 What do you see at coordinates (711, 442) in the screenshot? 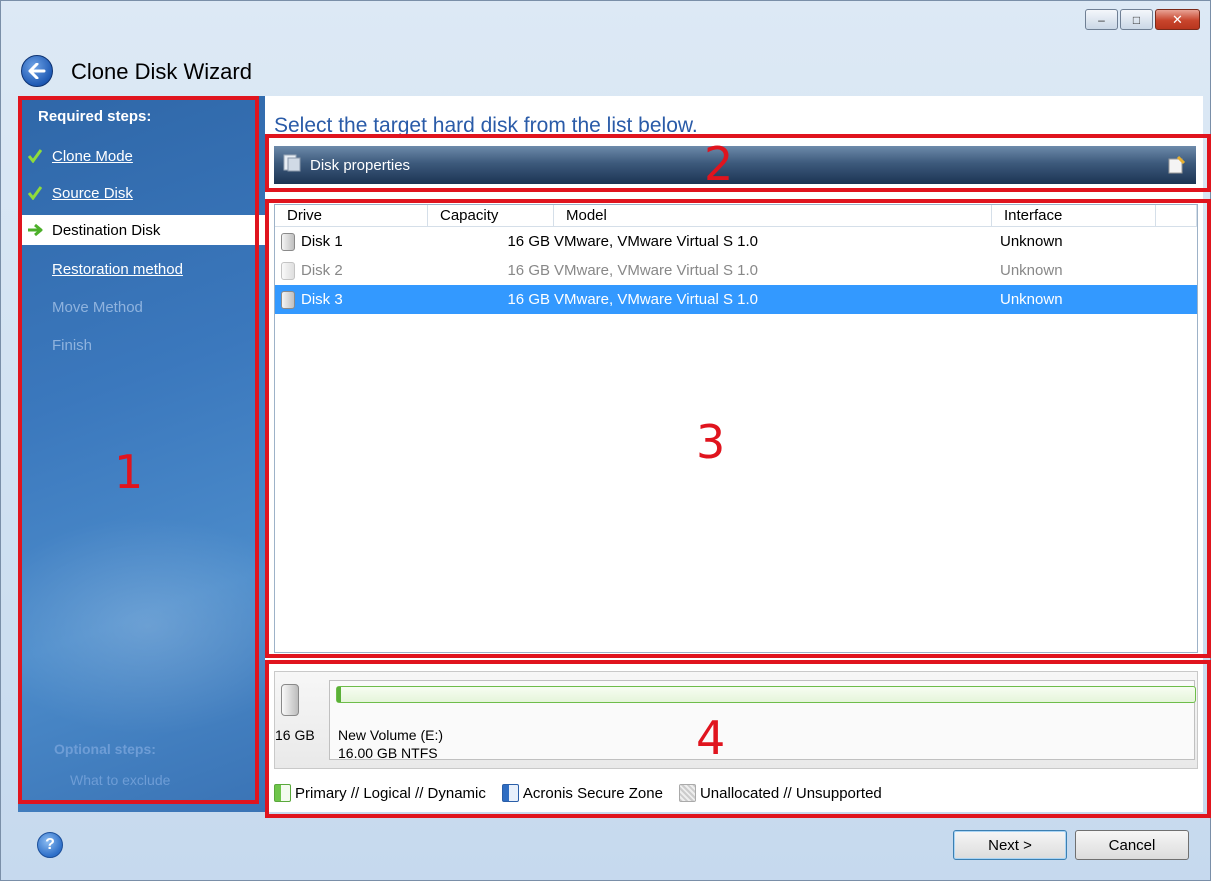
I see `annotation-number-3: 3` at bounding box center [711, 442].